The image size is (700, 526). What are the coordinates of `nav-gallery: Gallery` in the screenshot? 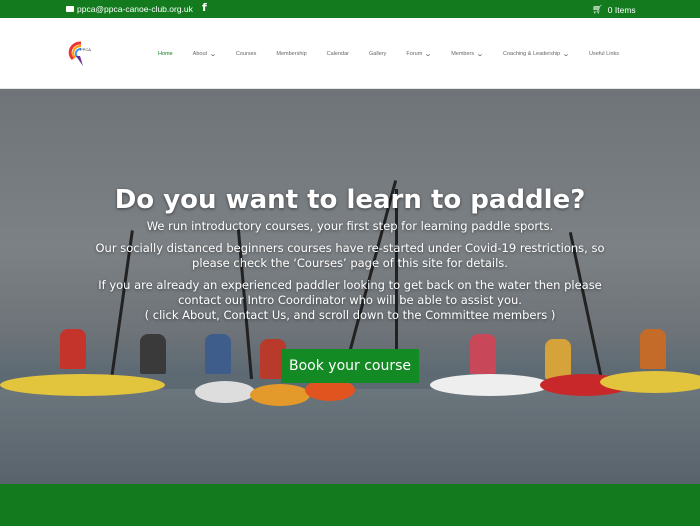 It's located at (377, 54).